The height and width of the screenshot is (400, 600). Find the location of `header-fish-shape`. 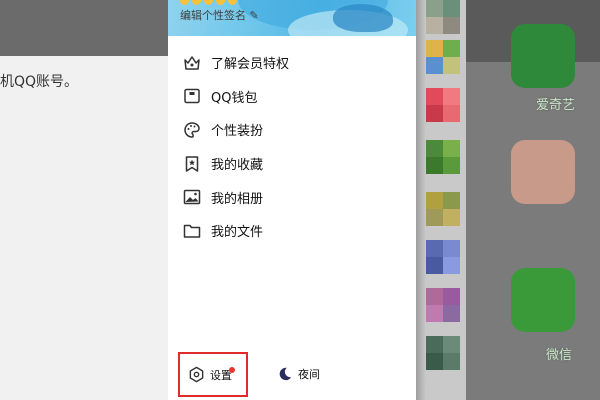

header-fish-shape is located at coordinates (363, 18).